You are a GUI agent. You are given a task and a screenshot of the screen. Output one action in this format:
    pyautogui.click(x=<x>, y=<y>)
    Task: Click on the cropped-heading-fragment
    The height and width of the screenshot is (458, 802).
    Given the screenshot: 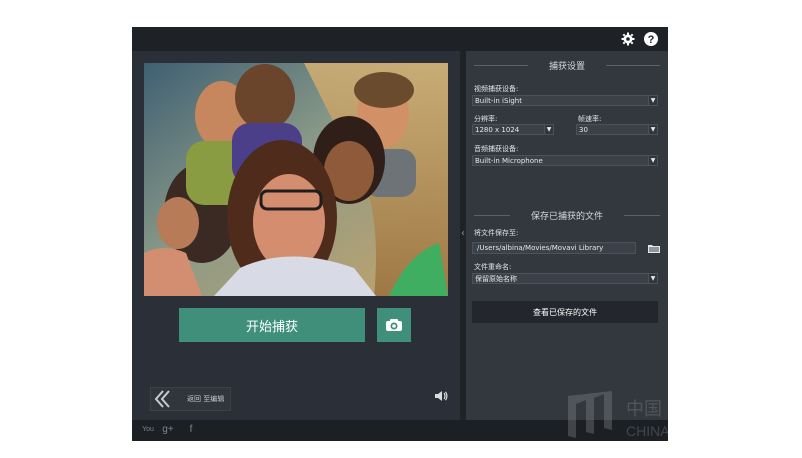 What is the action you would take?
    pyautogui.click(x=80, y=3)
    